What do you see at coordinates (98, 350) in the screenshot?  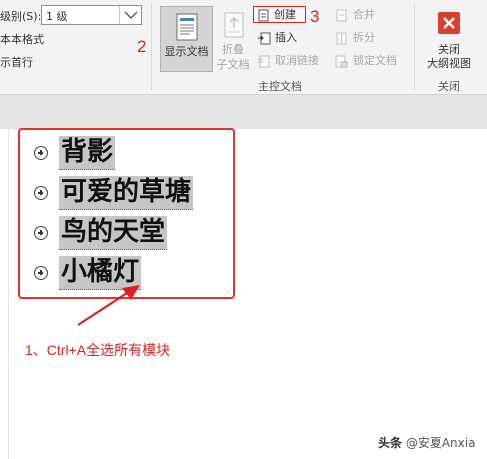 I see `step-1-annotation: 1、Ctrl+A全选所有模块` at bounding box center [98, 350].